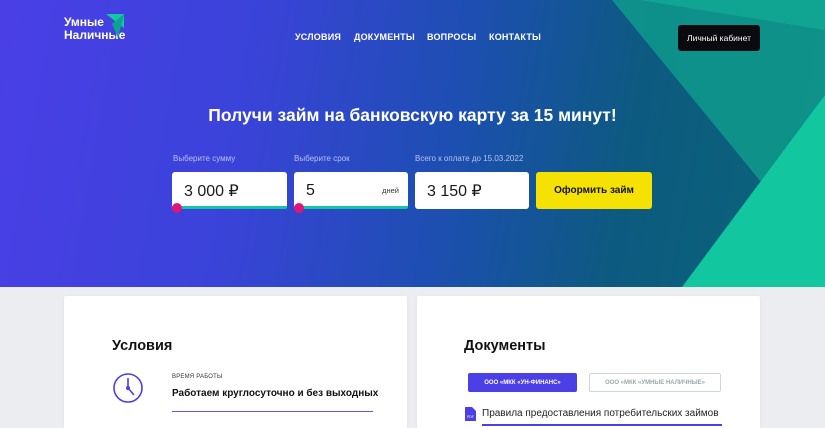 The width and height of the screenshot is (825, 428). What do you see at coordinates (272, 411) in the screenshot?
I see `divider` at bounding box center [272, 411].